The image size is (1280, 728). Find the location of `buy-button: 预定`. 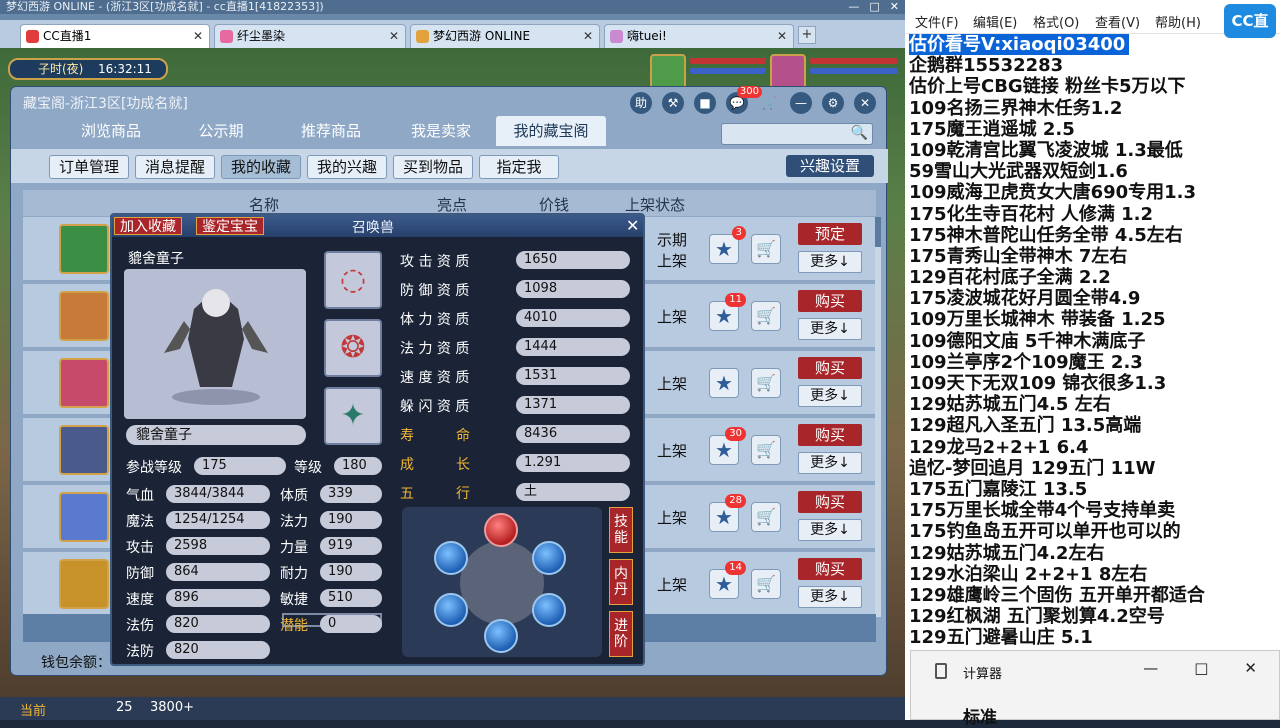

buy-button: 预定 is located at coordinates (830, 234).